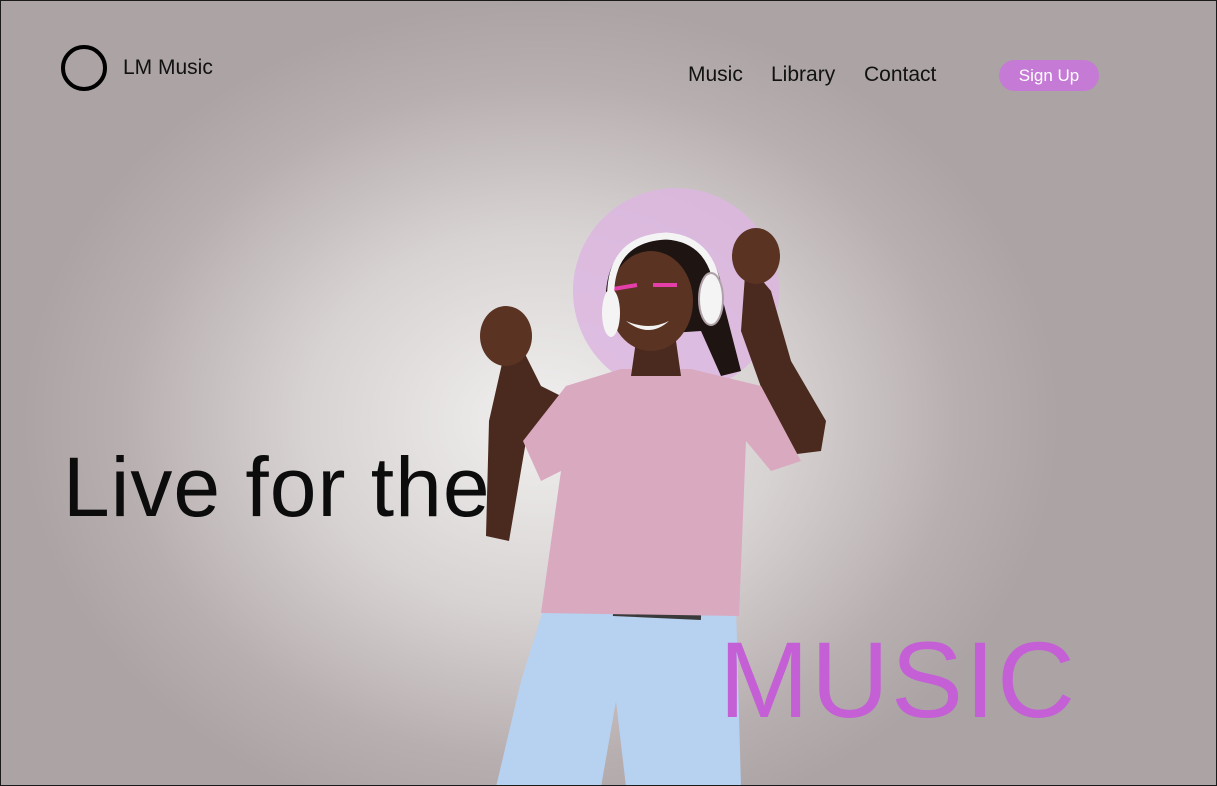  I want to click on right-fist, so click(756, 256).